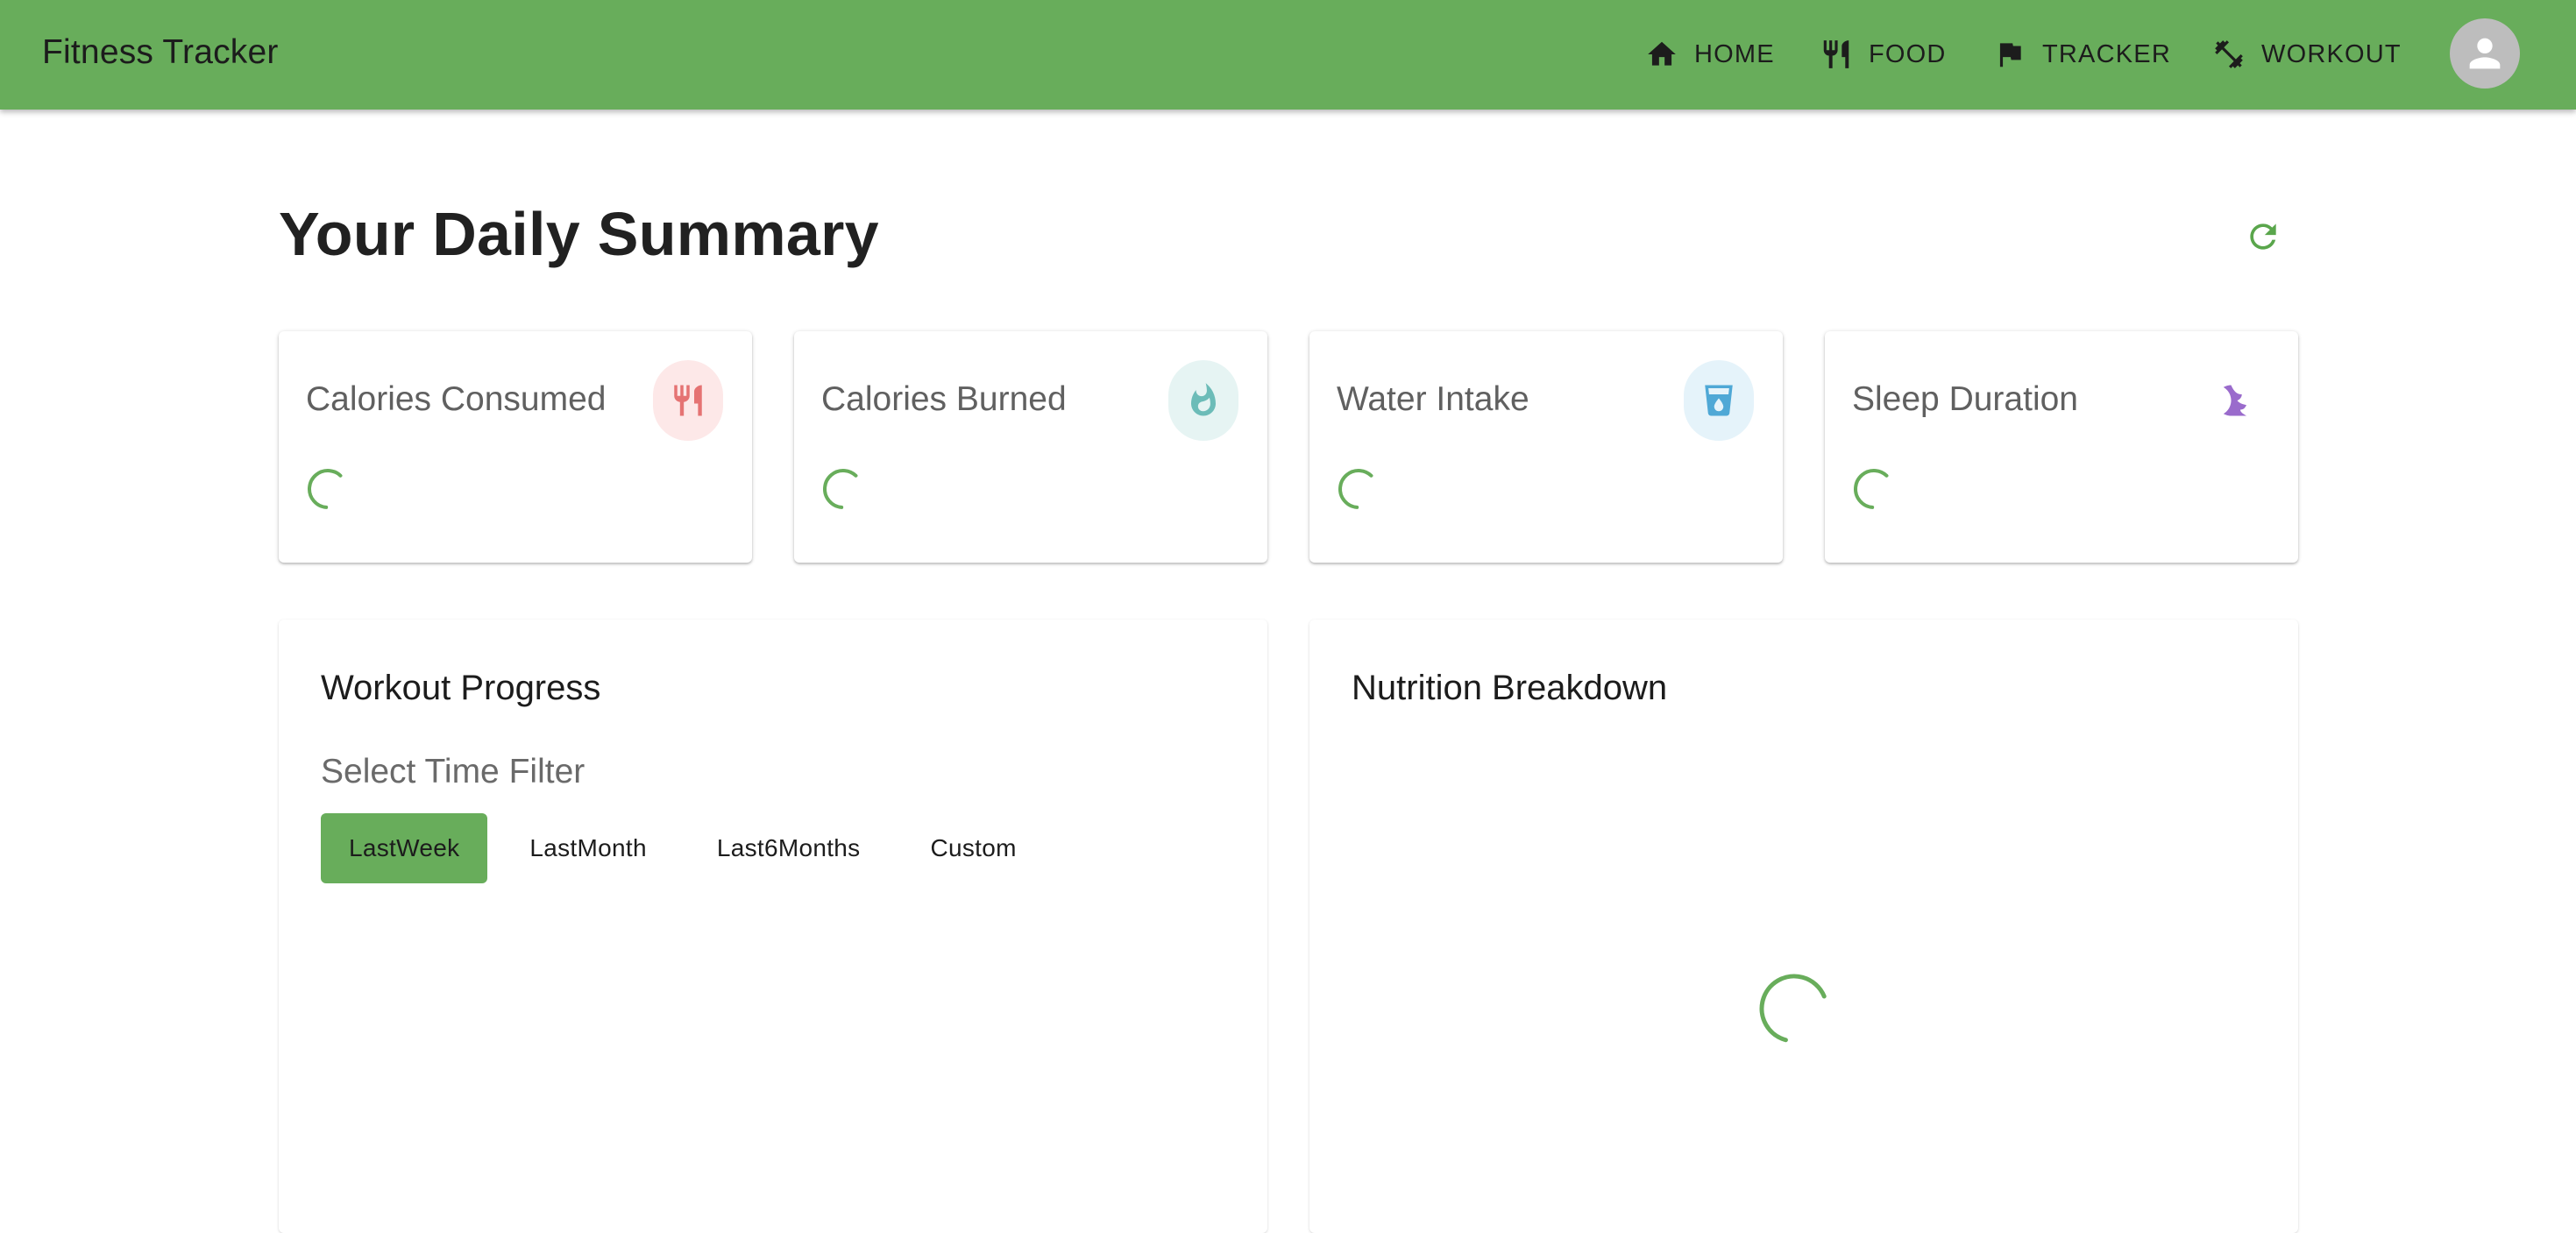 The height and width of the screenshot is (1233, 2576). Describe the element at coordinates (588, 848) in the screenshot. I see `filter-last-month-button: LastMonth` at that location.